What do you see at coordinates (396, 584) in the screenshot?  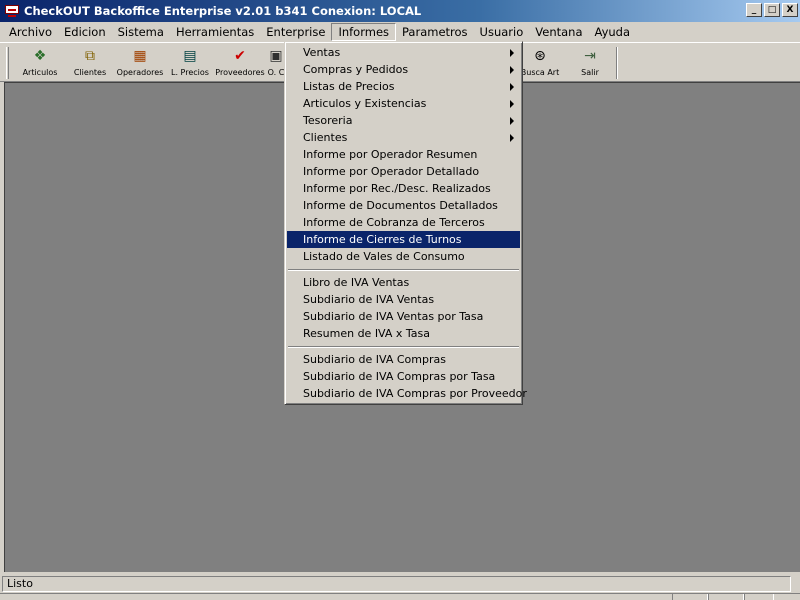 I see `status-text: Listo` at bounding box center [396, 584].